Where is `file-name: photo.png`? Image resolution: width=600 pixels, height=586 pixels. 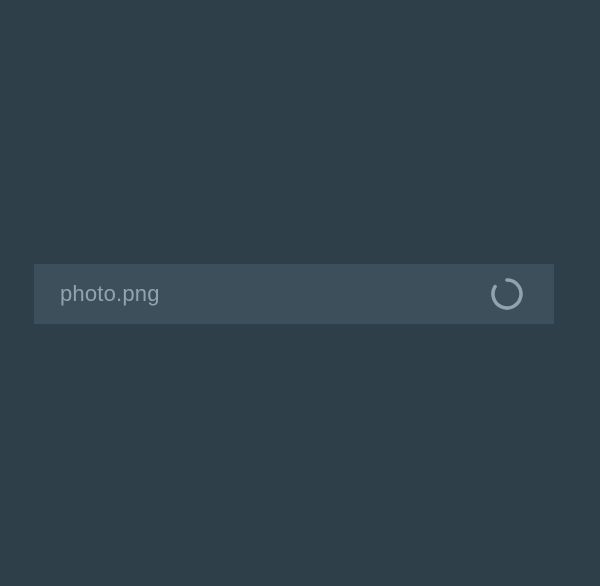
file-name: photo.png is located at coordinates (110, 293).